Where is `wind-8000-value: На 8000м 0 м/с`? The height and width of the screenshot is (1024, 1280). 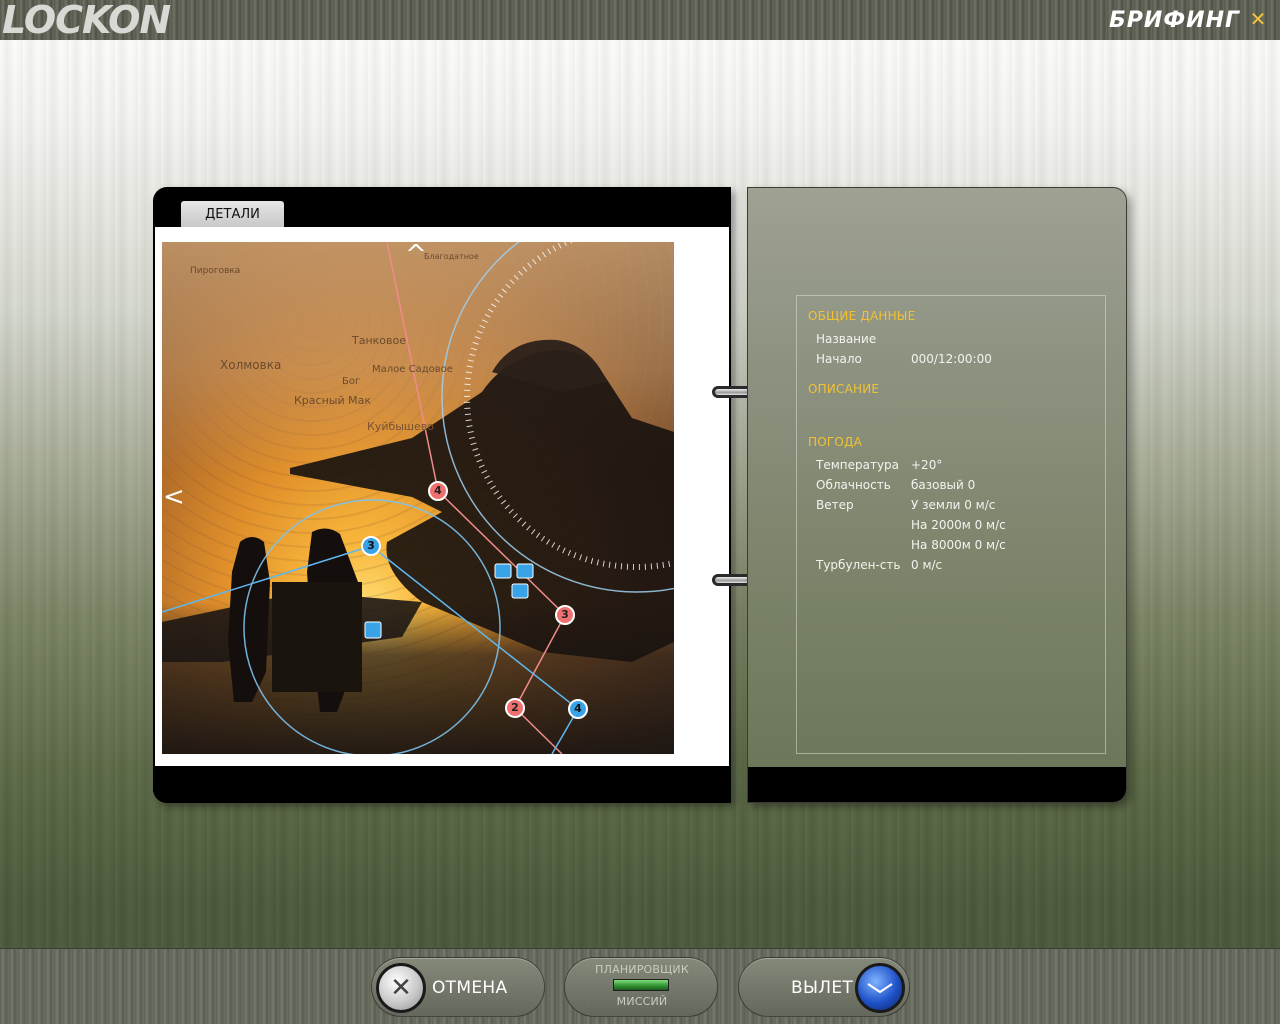 wind-8000-value: На 8000м 0 м/с is located at coordinates (958, 545).